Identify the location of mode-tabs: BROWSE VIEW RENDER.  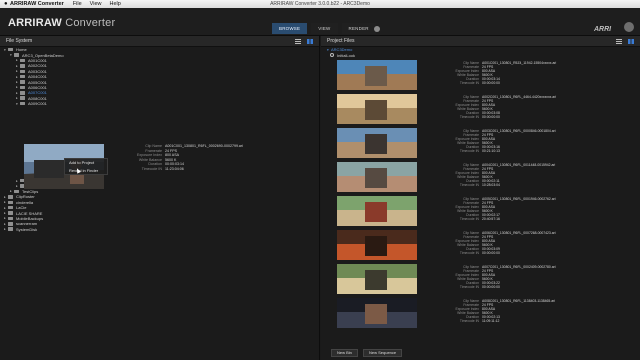
(324, 28).